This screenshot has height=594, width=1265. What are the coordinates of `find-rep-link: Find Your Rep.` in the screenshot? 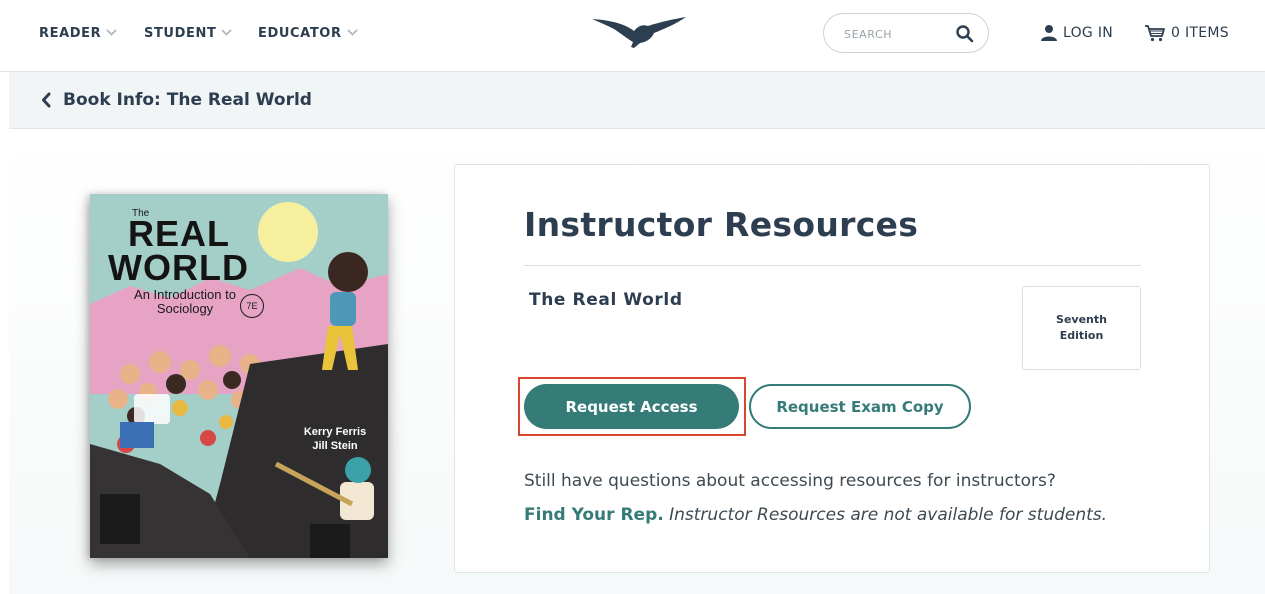 It's located at (594, 515).